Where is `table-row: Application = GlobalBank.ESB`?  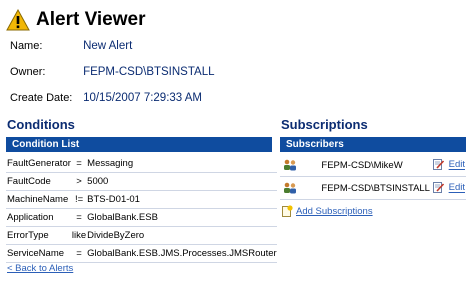
table-row: Application = GlobalBank.ESB is located at coordinates (141, 217).